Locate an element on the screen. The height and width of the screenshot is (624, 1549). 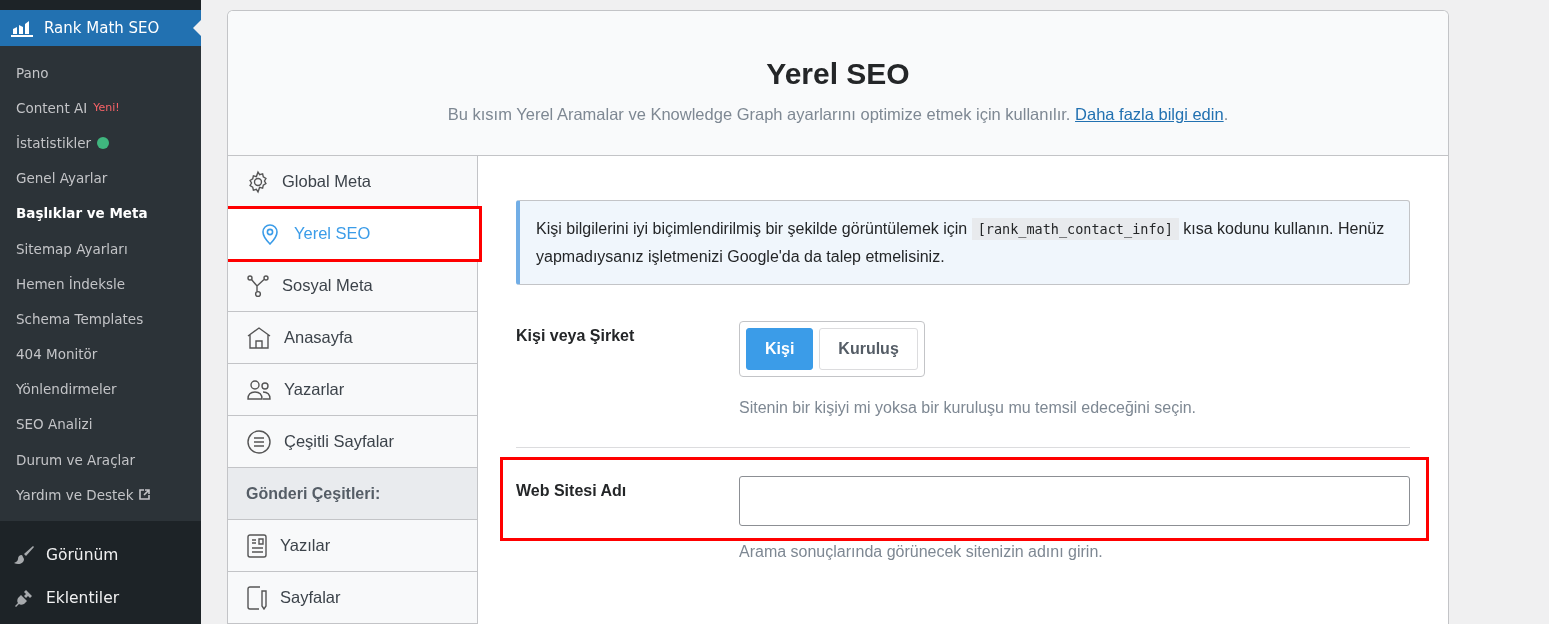
submenu-item: Sitemap Ayarları is located at coordinates (100, 248).